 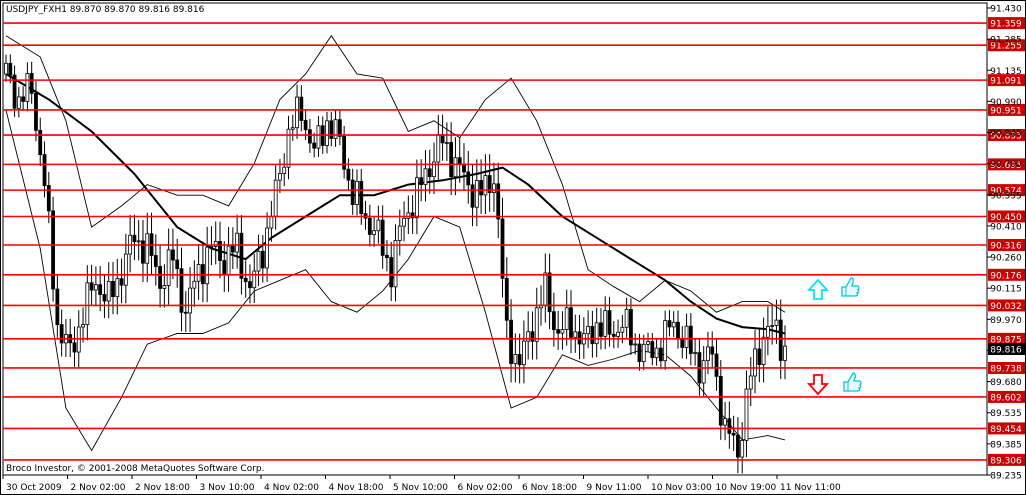 What do you see at coordinates (1006, 321) in the screenshot?
I see `price-tick-label: 89.970` at bounding box center [1006, 321].